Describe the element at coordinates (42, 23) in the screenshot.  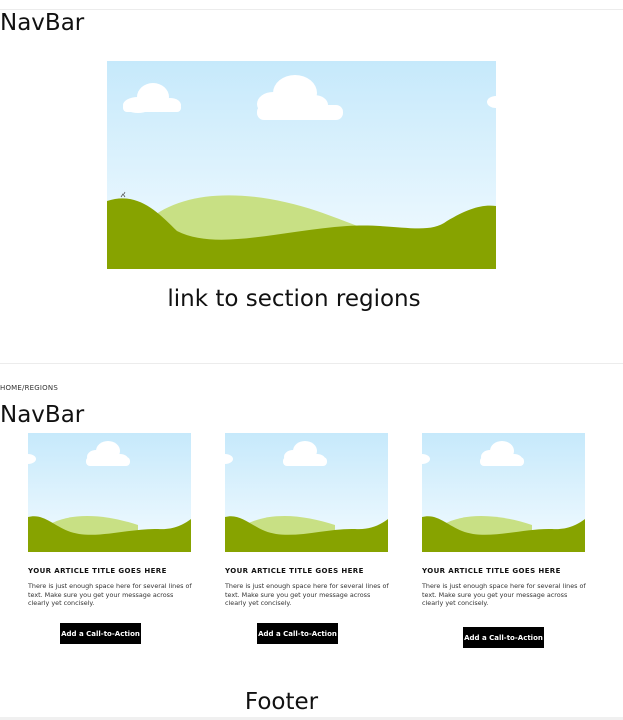
I see `top-navbar: NavBar` at that location.